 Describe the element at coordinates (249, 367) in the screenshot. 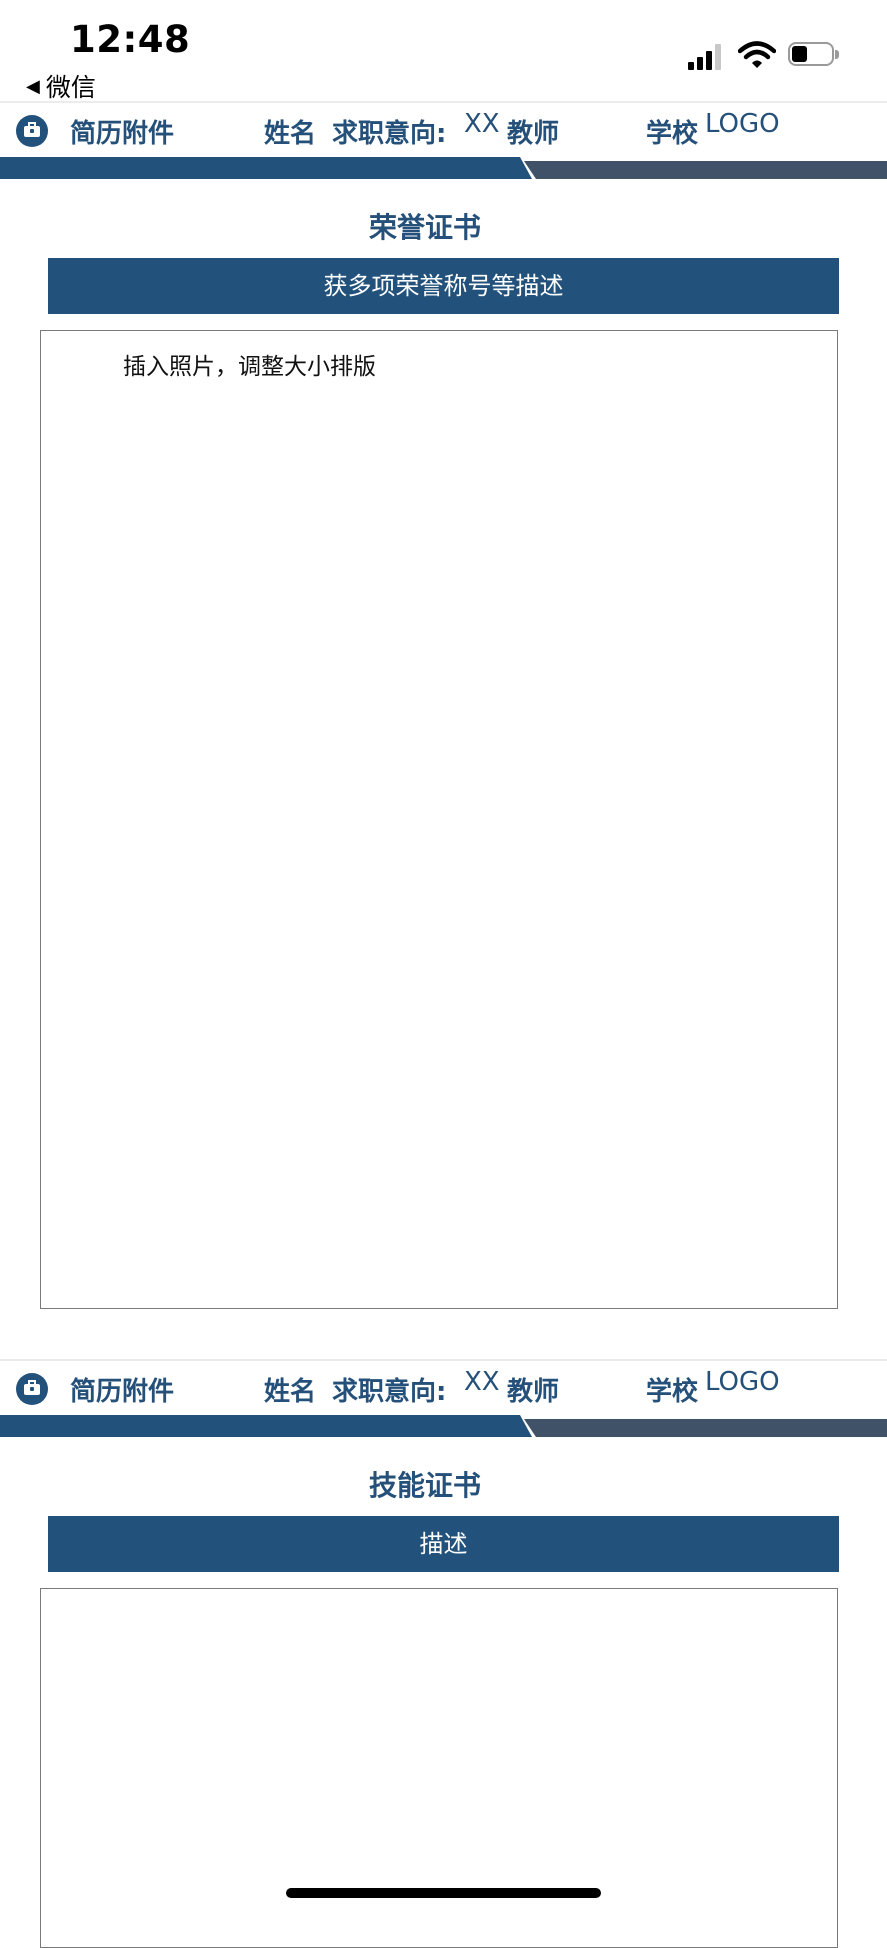

I see `photo-placeholder-text: 插入照片，调整大小排版` at that location.